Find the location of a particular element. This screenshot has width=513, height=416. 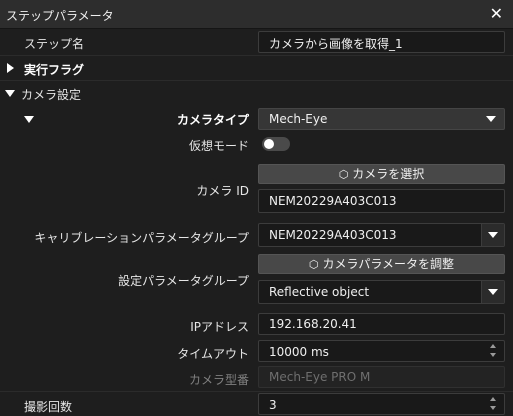

exec-flag-label: 実行フラグ is located at coordinates (54, 70).